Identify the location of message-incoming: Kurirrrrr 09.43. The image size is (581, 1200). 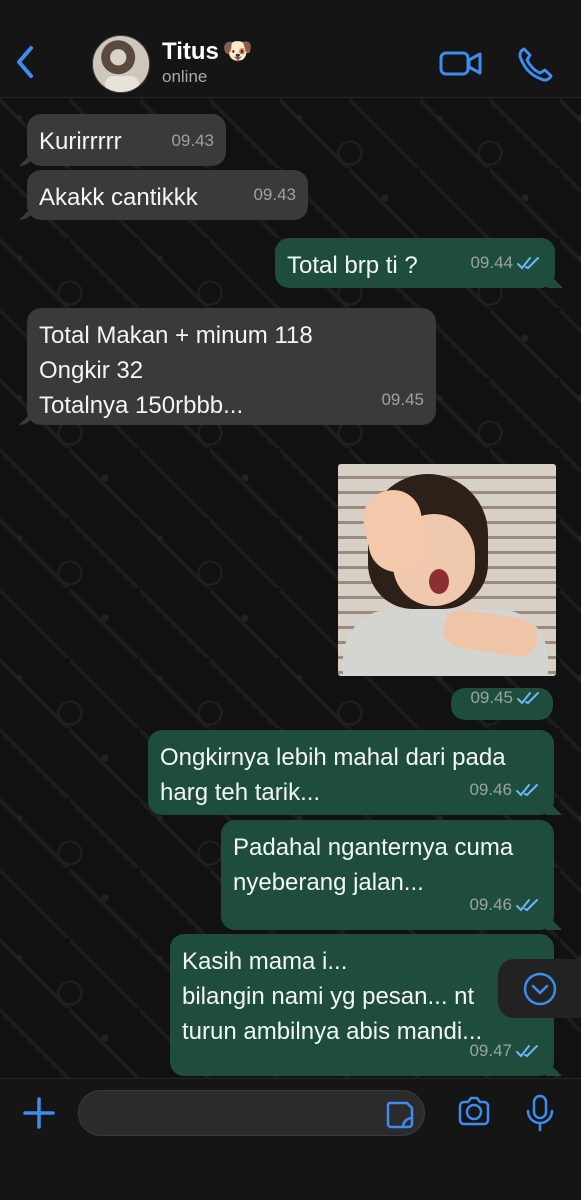
(126, 140).